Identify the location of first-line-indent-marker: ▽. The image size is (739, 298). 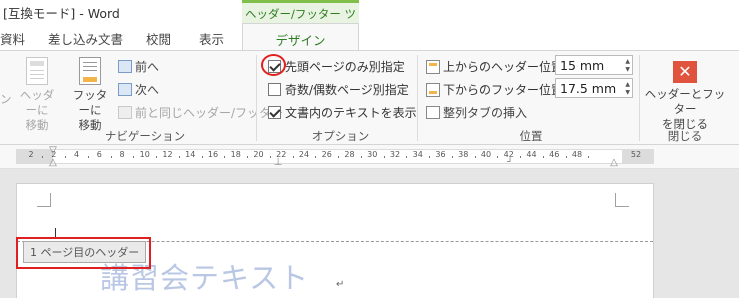
(53, 151).